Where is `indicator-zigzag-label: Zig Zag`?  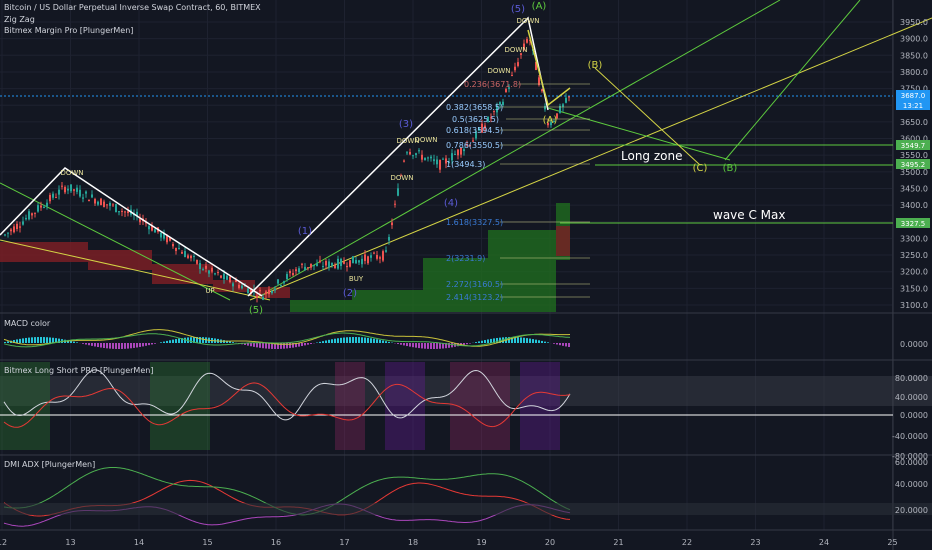
indicator-zigzag-label: Zig Zag is located at coordinates (19, 19).